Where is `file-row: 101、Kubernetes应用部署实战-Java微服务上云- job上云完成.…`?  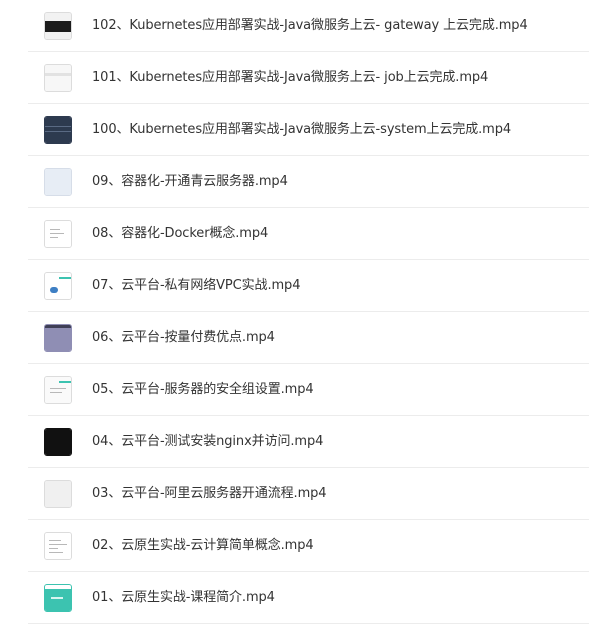 file-row: 101、Kubernetes应用部署实战-Java微服务上云- job上云完成.… is located at coordinates (294, 78).